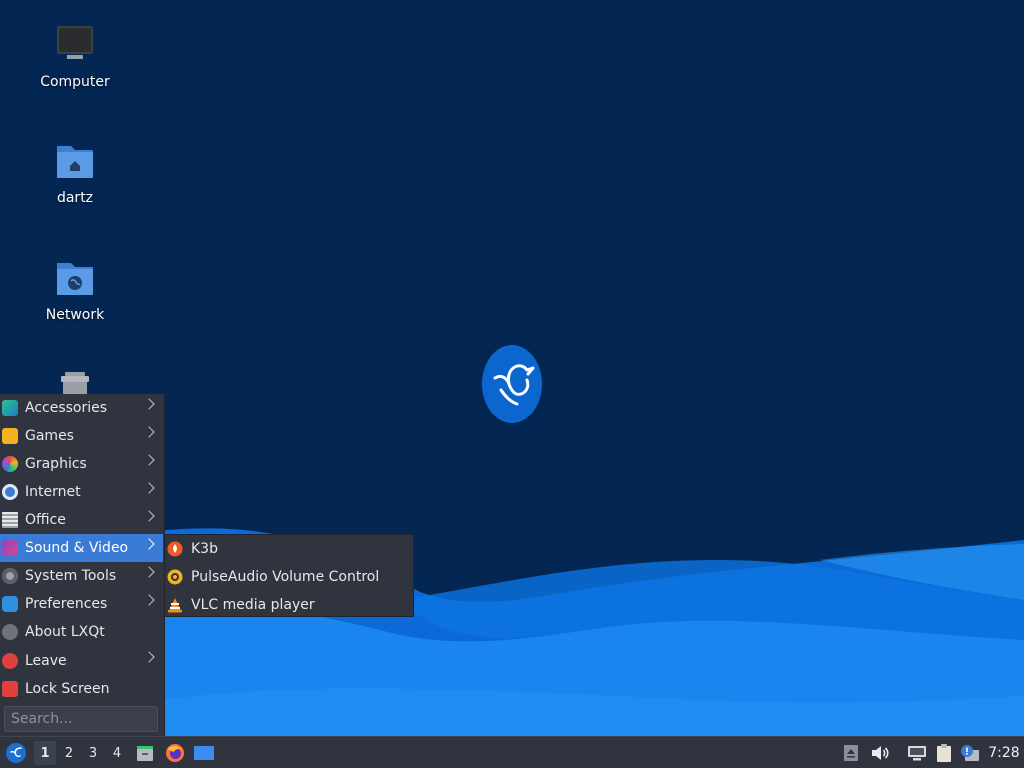  What do you see at coordinates (93, 753) in the screenshot?
I see `workspace-3-button: 3` at bounding box center [93, 753].